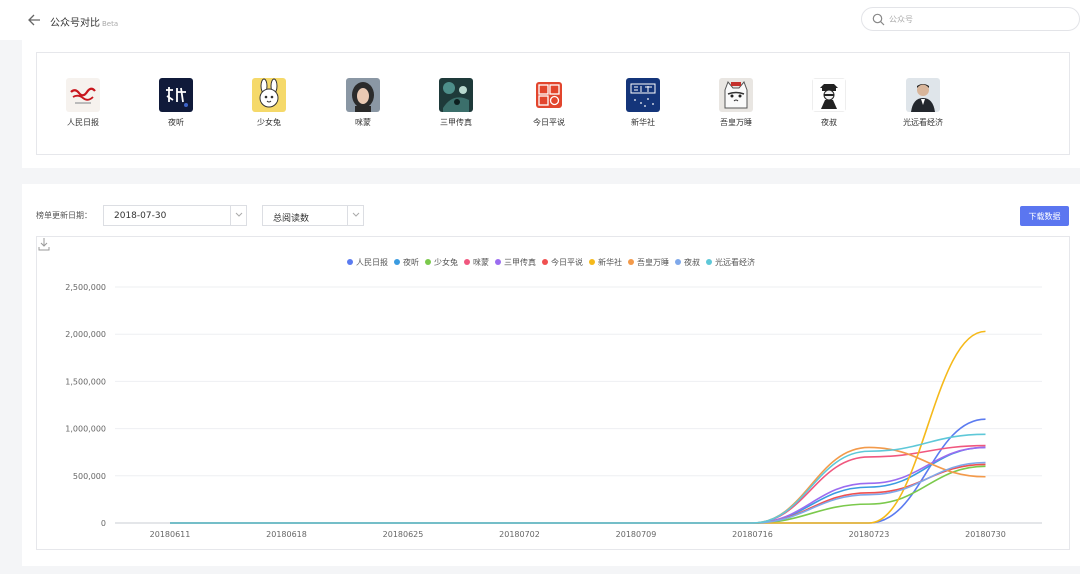 This screenshot has height=574, width=1080. I want to click on account-item: 少女兔, so click(269, 103).